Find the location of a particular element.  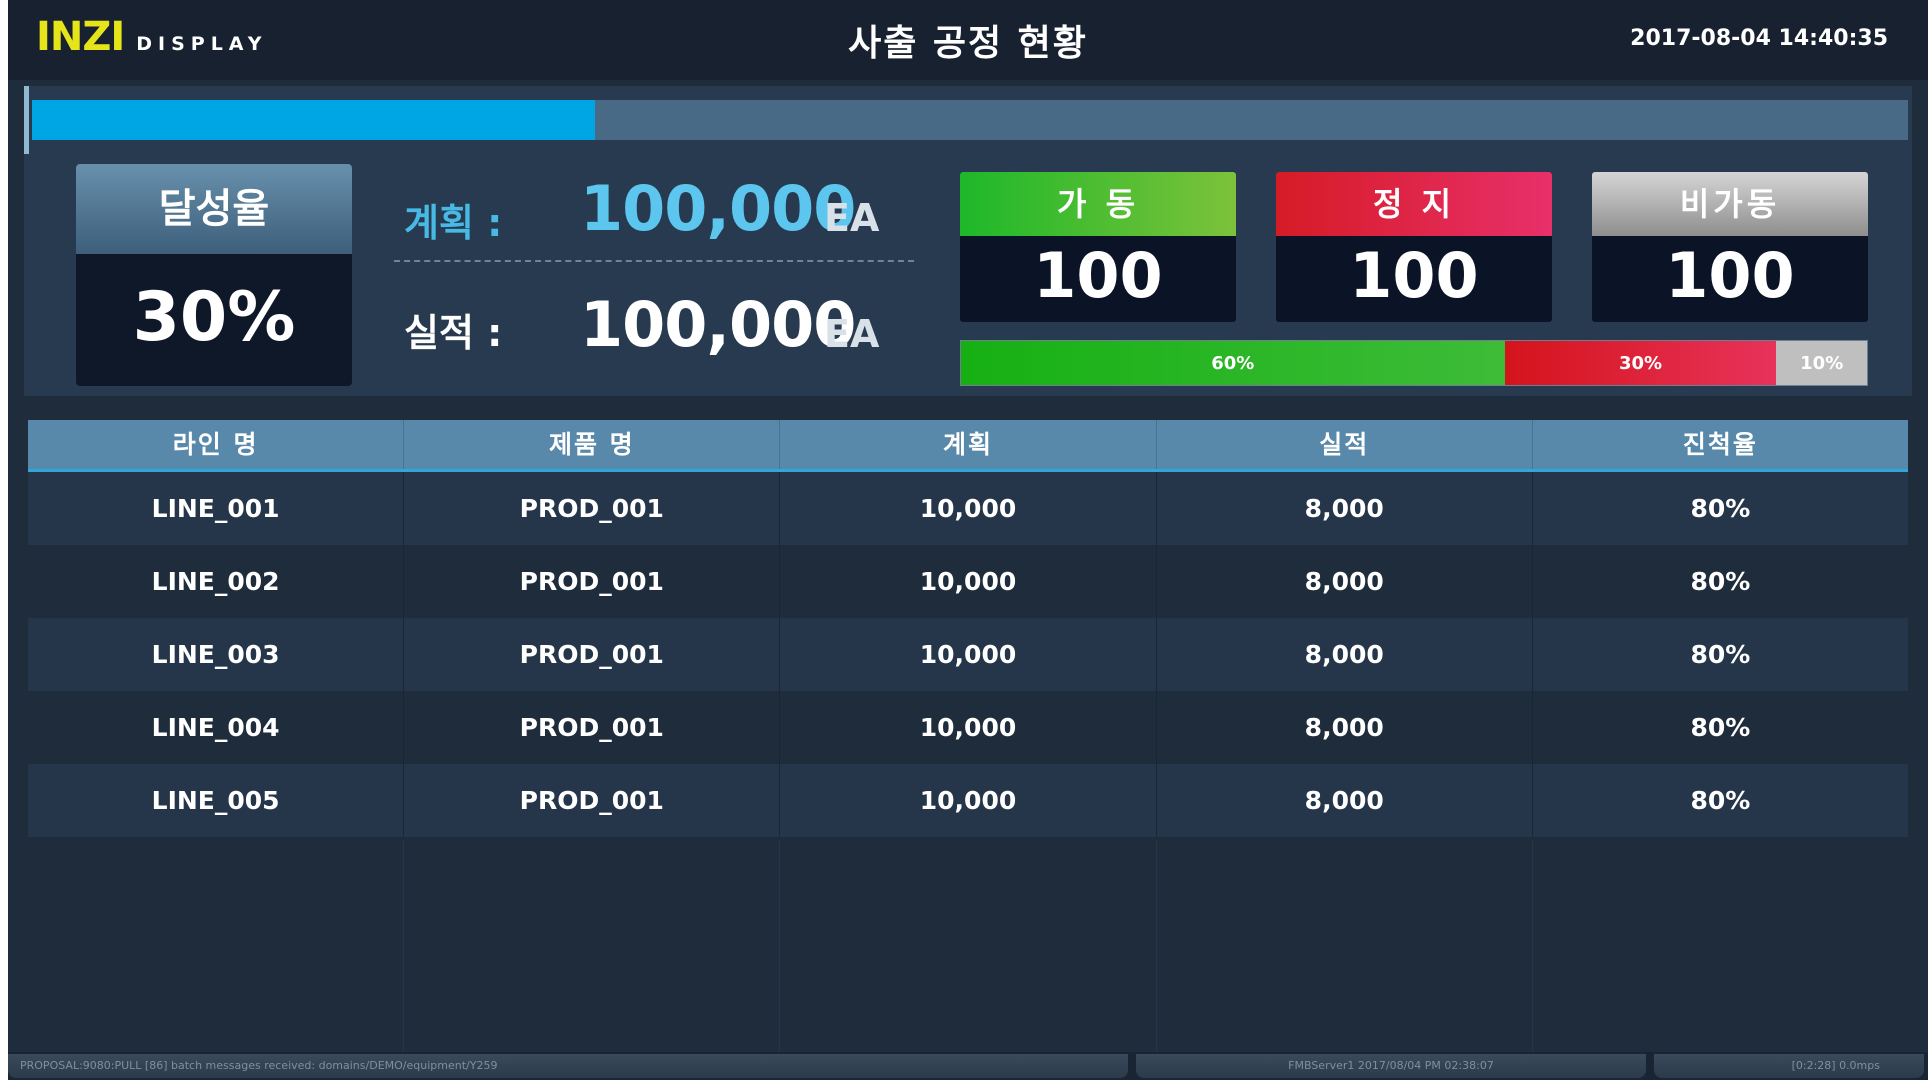

achievement-rate-value: 30% is located at coordinates (214, 317).